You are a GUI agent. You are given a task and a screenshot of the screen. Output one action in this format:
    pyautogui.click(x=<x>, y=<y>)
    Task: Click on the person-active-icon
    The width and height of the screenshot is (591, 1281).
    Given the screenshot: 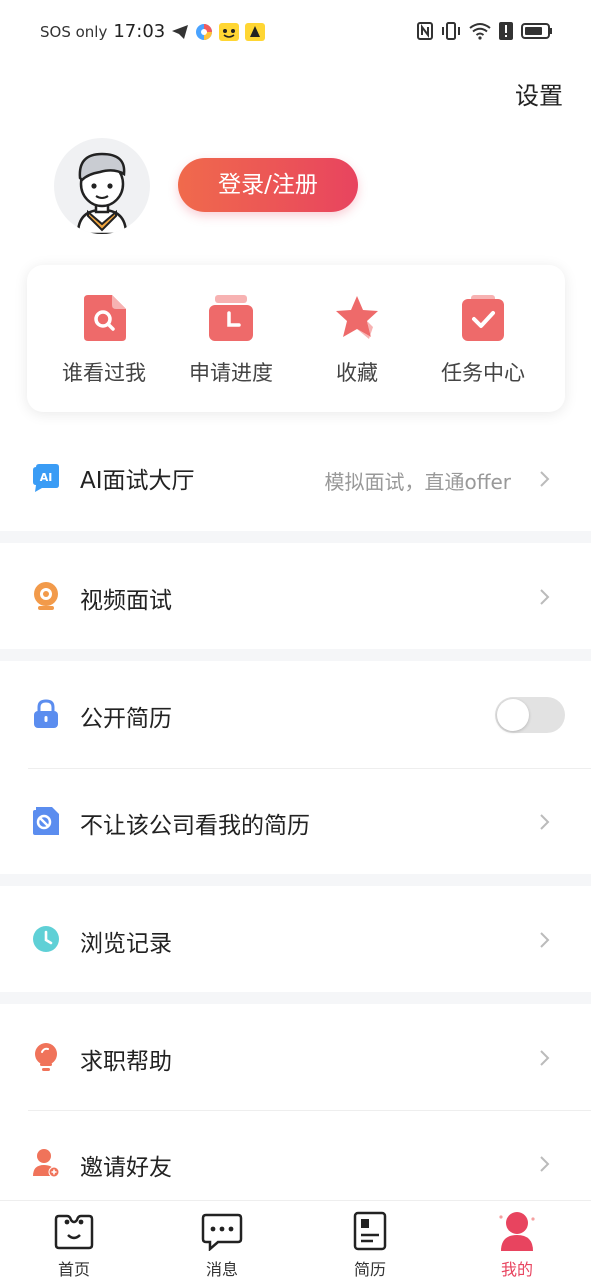 What is the action you would take?
    pyautogui.click(x=517, y=1231)
    